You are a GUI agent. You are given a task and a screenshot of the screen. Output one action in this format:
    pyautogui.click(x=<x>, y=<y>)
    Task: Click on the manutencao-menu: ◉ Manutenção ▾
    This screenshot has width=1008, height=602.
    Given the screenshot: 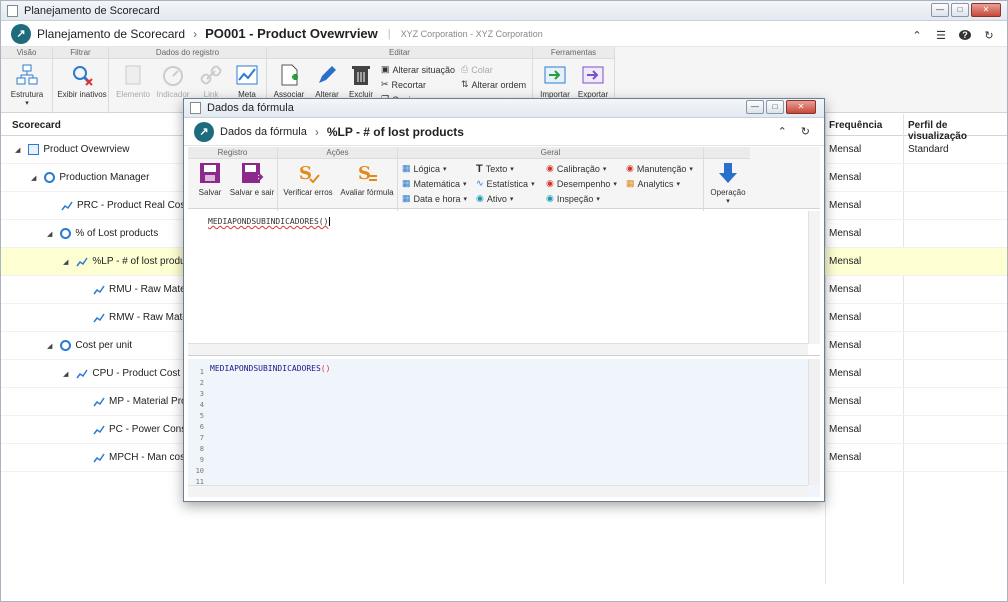 What is the action you would take?
    pyautogui.click(x=659, y=168)
    